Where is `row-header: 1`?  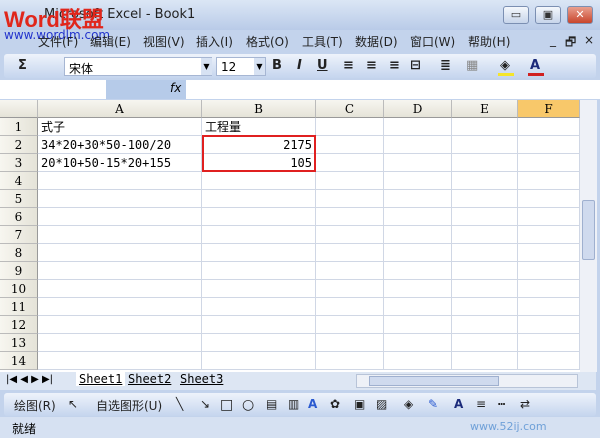 row-header: 1 is located at coordinates (19, 127).